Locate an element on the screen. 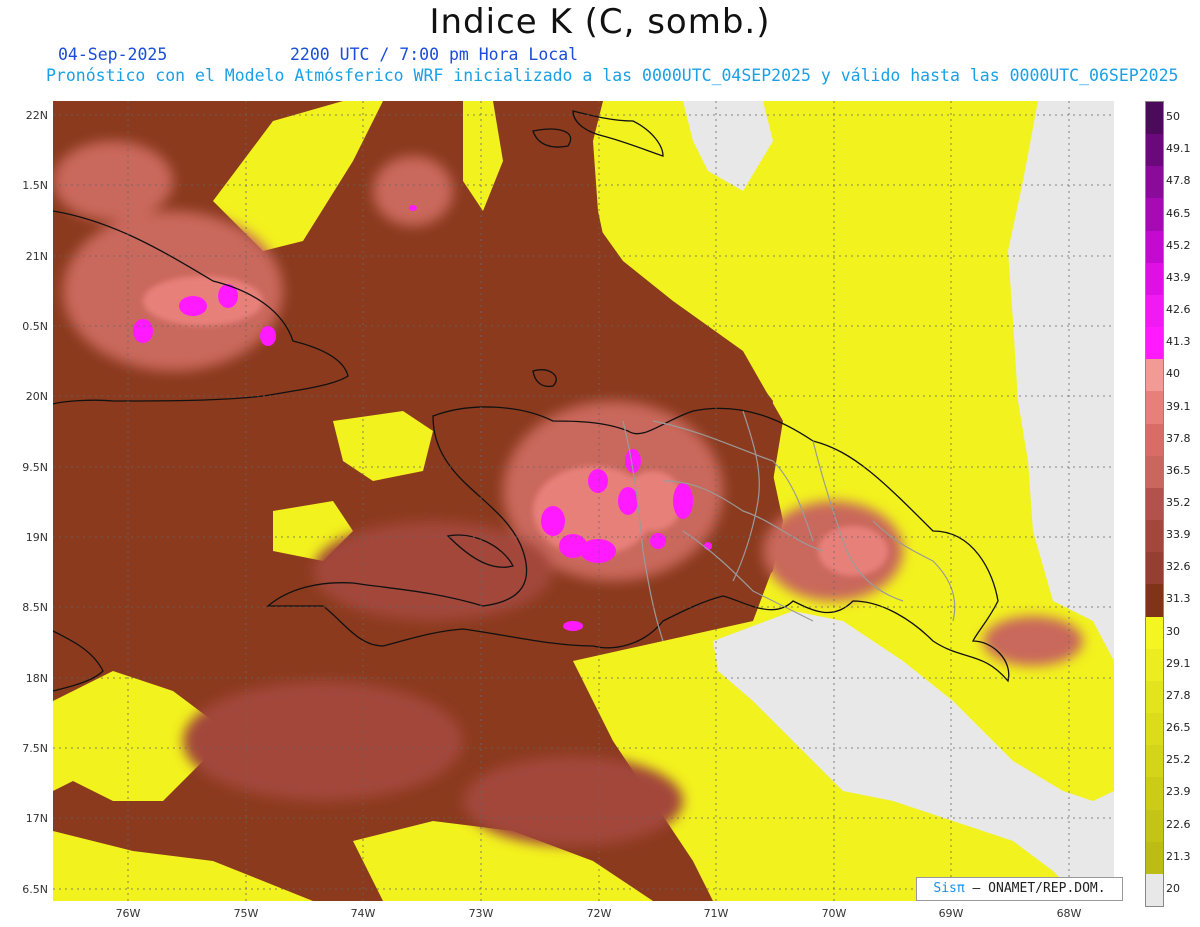 The height and width of the screenshot is (927, 1200). colorbar-label: 29.1 is located at coordinates (1178, 663).